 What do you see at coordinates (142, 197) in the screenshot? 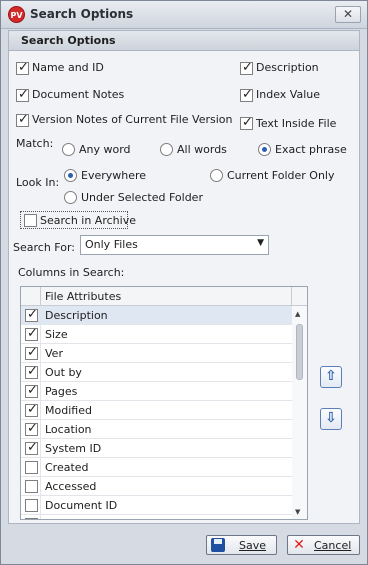
I see `look-in-under-selected-label: Under Selected Folder` at bounding box center [142, 197].